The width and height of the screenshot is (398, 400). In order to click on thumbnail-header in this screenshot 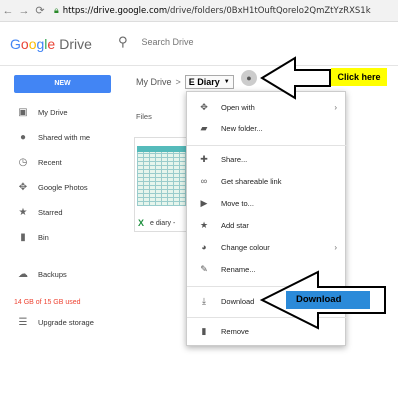, I will do `click(163, 149)`.